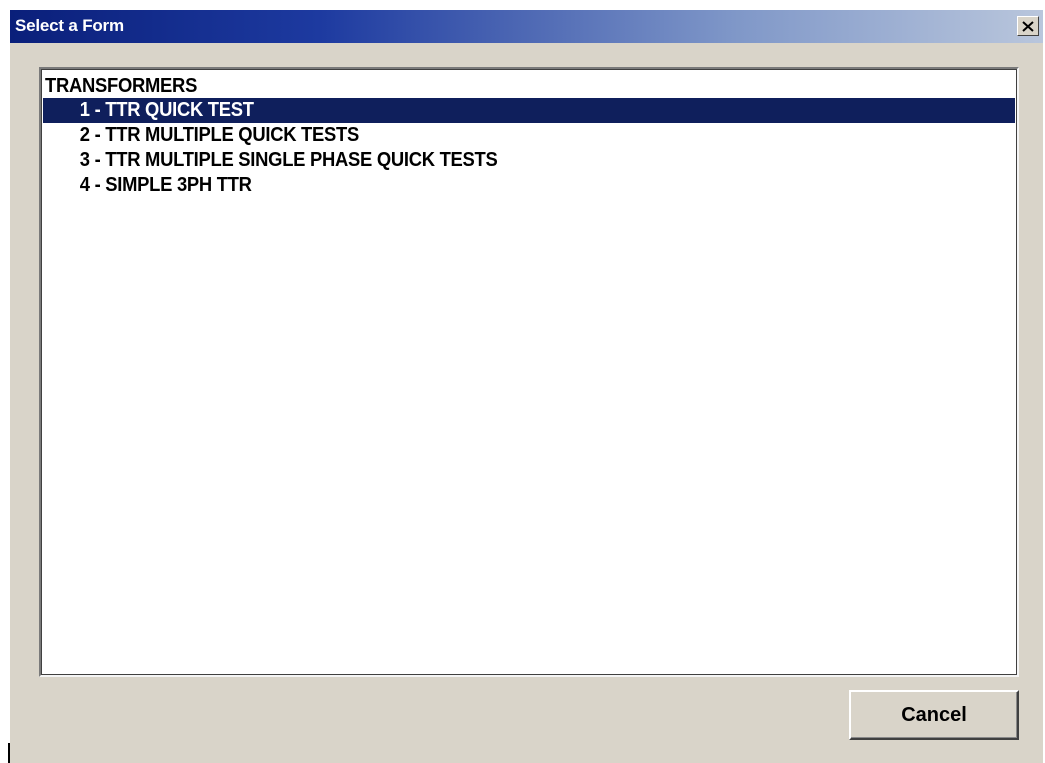 The height and width of the screenshot is (763, 1045). What do you see at coordinates (529, 135) in the screenshot?
I see `list-item: 2 - TTR MULTIPLE QUICK TESTS` at bounding box center [529, 135].